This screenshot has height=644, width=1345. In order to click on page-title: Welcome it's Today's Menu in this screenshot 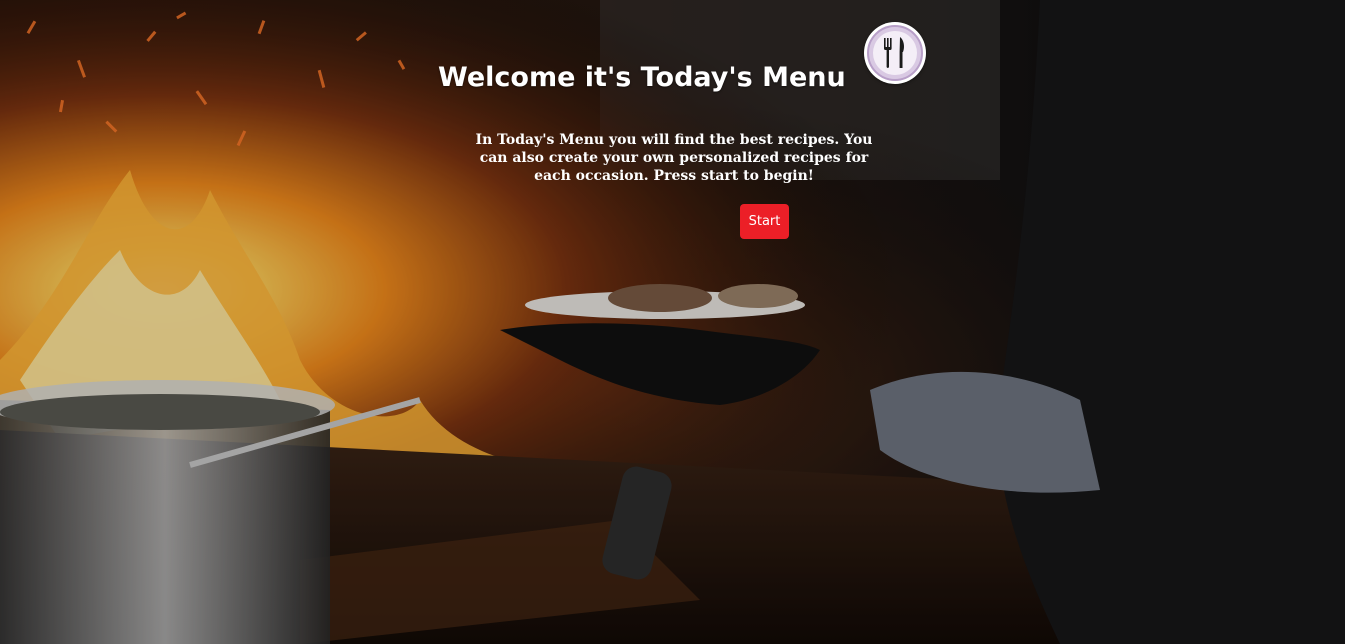, I will do `click(642, 77)`.